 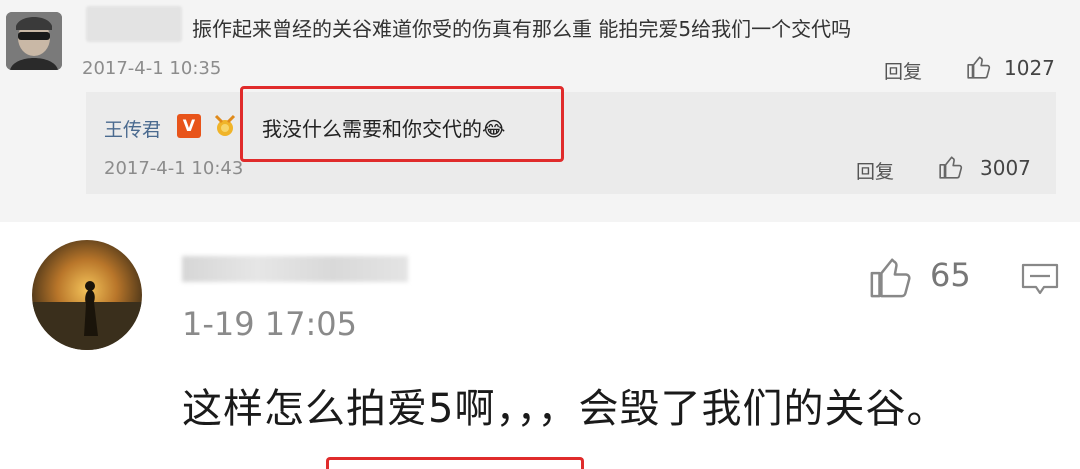 I want to click on reply-like-count: 3007, so click(x=1005, y=168).